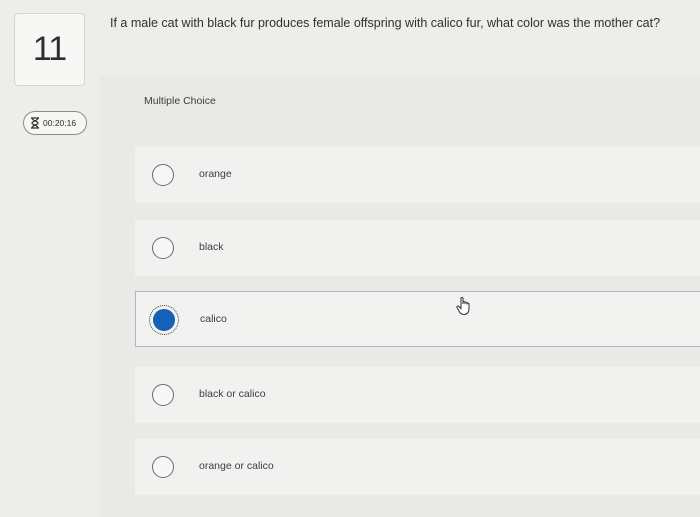 The height and width of the screenshot is (517, 700). Describe the element at coordinates (50, 258) in the screenshot. I see `question-sidebar: 11 00:20:16` at that location.